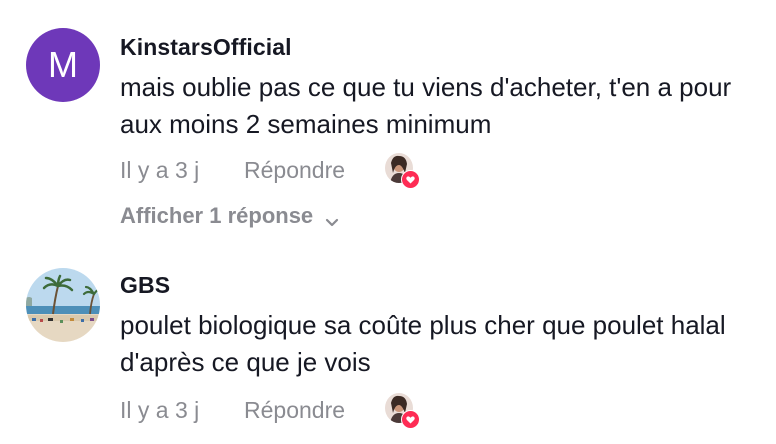  What do you see at coordinates (206, 47) in the screenshot?
I see `comment-username: KinstarsOfficial` at bounding box center [206, 47].